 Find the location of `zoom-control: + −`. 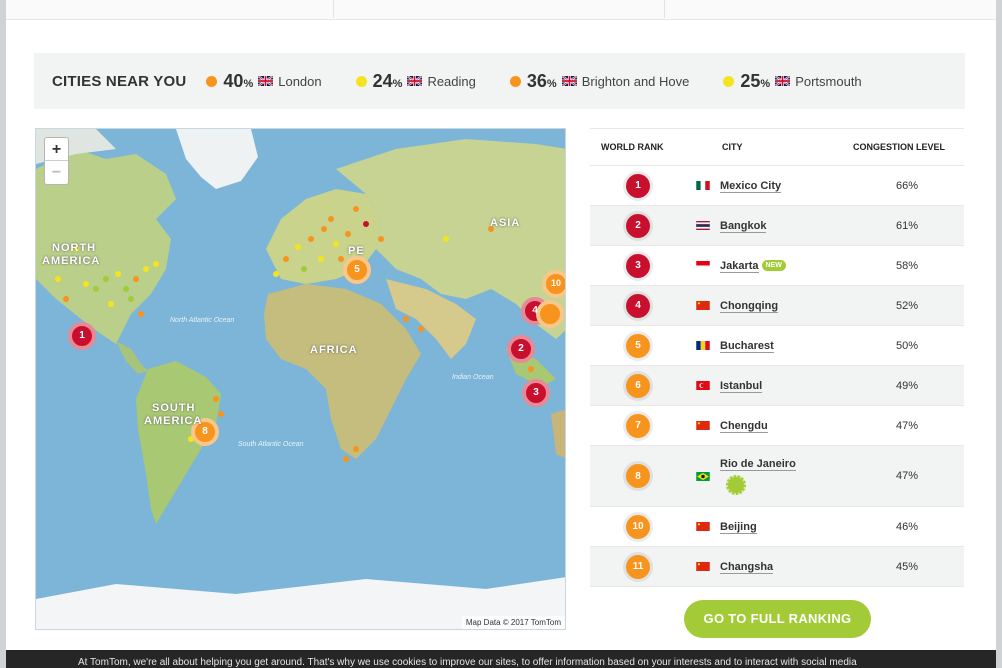

zoom-control: + − is located at coordinates (56, 161).